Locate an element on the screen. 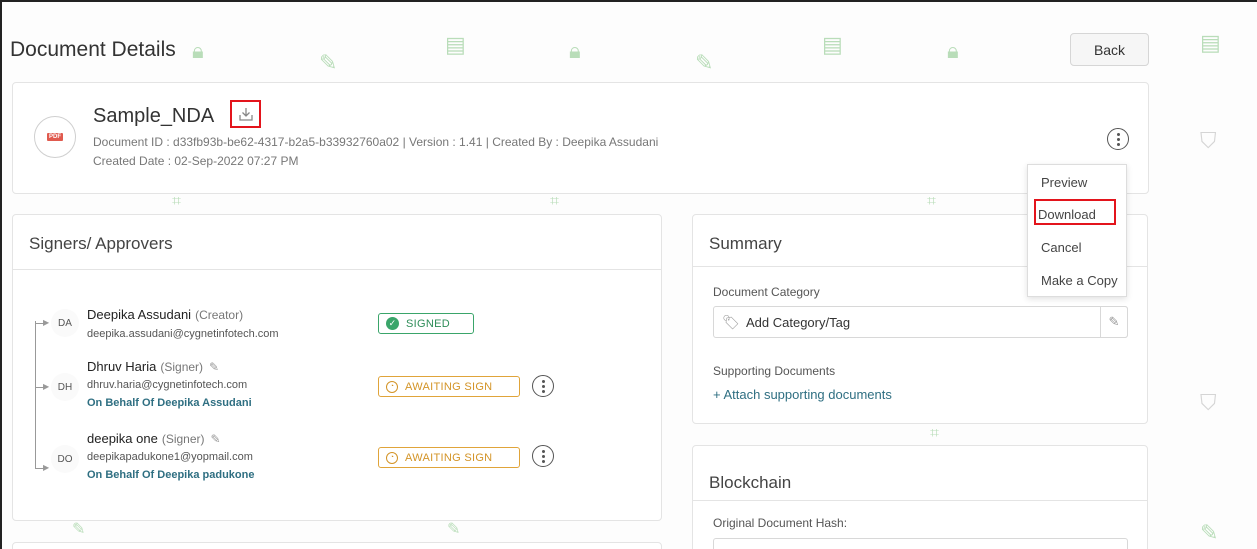  pdf-file-icon: PDF is located at coordinates (55, 137).